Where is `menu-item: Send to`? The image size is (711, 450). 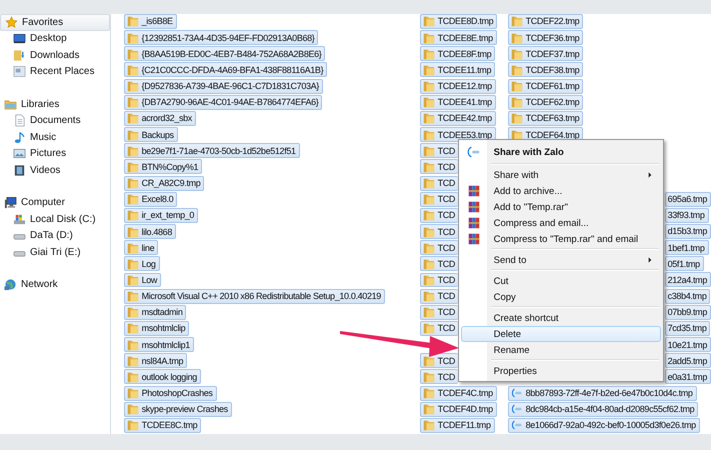
menu-item: Send to is located at coordinates (560, 260).